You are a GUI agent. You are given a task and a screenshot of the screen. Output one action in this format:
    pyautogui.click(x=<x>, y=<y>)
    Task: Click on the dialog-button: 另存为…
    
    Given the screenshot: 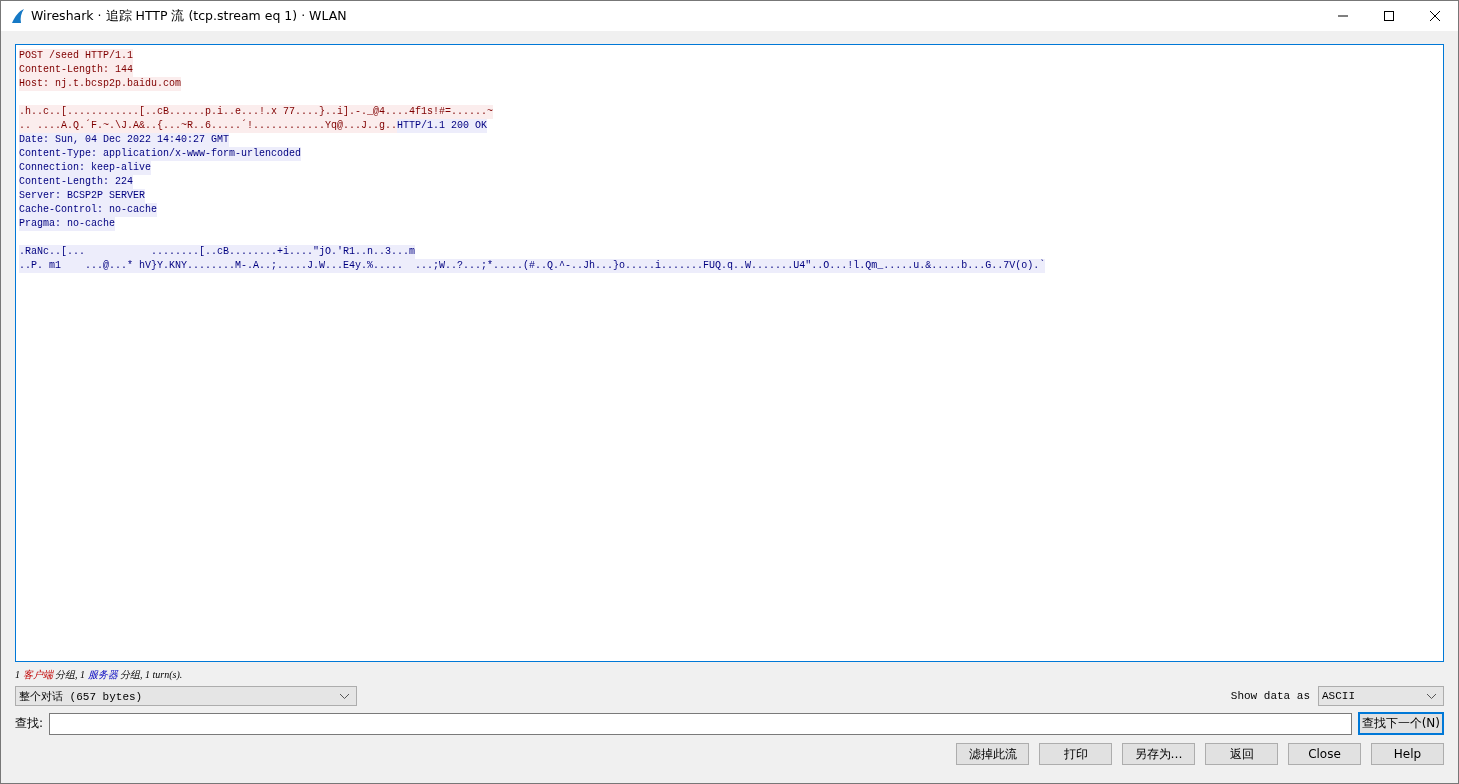 What is the action you would take?
    pyautogui.click(x=1158, y=754)
    